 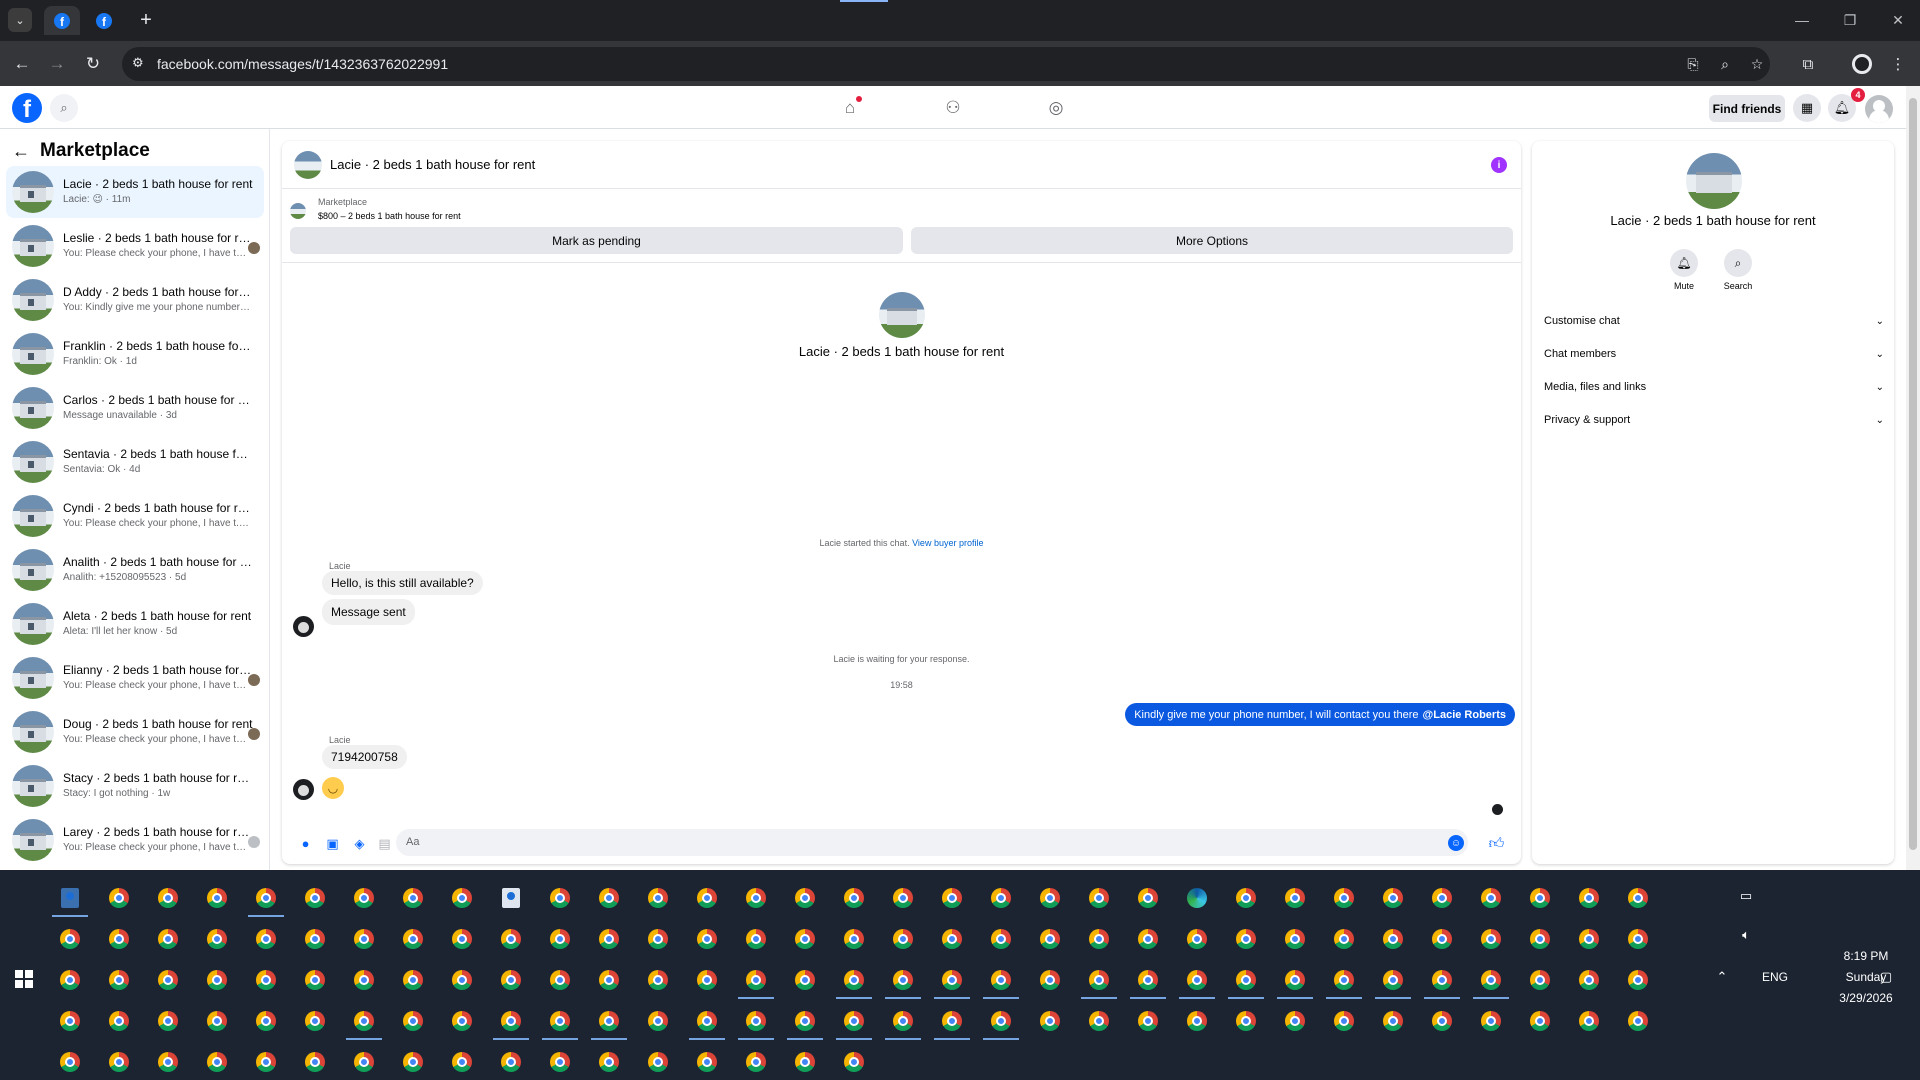 What do you see at coordinates (1456, 843) in the screenshot?
I see `emoji-icon: ☺` at bounding box center [1456, 843].